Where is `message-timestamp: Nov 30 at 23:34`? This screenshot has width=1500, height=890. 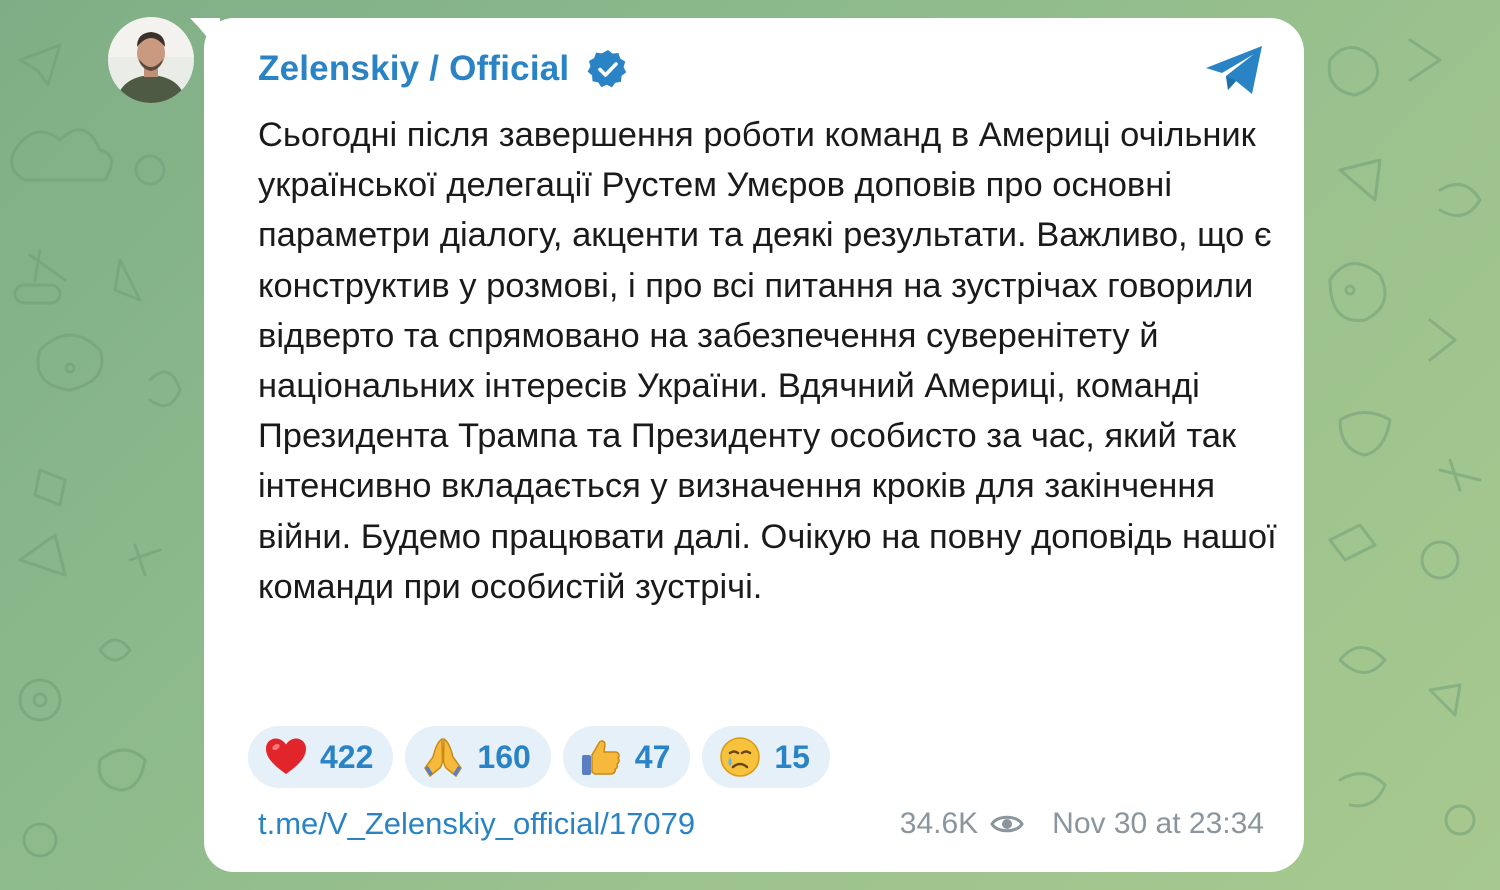 message-timestamp: Nov 30 at 23:34 is located at coordinates (1158, 823).